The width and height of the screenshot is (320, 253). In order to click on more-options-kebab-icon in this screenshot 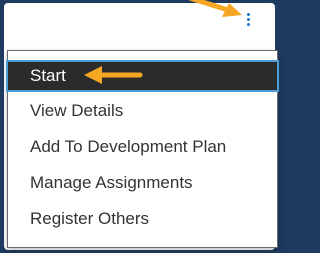, I will do `click(248, 19)`.